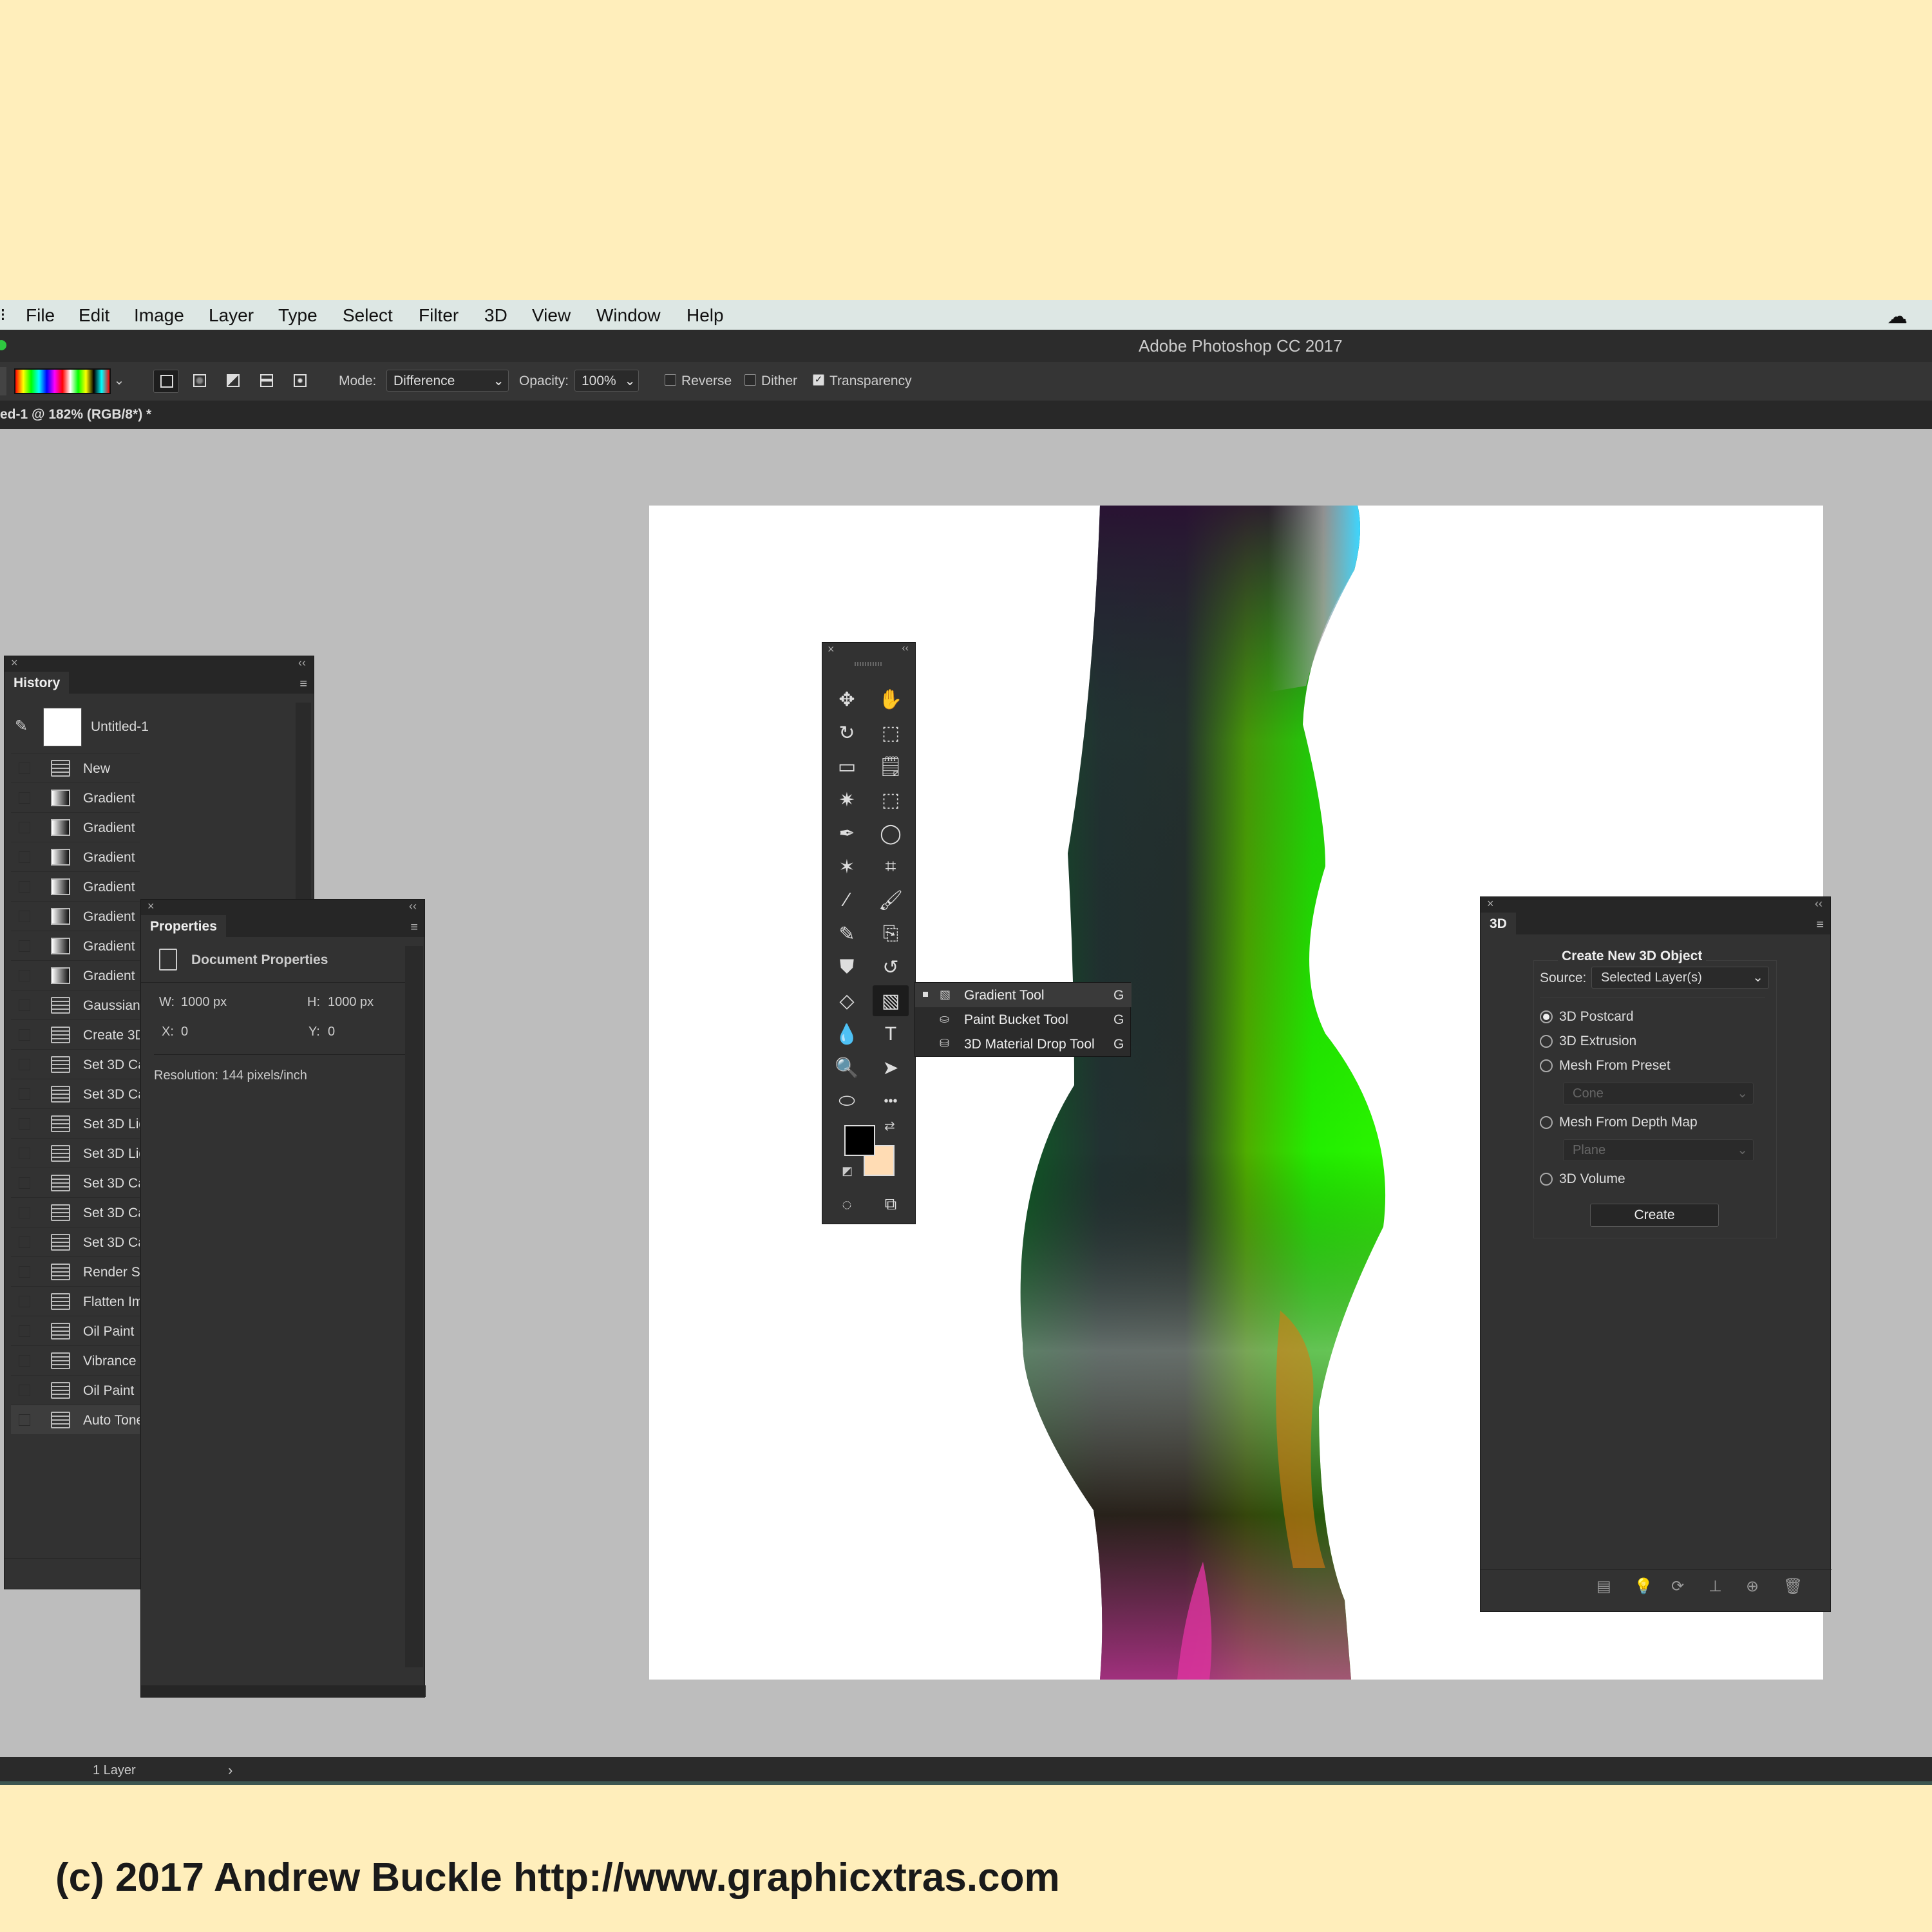 The height and width of the screenshot is (1932, 1932). Describe the element at coordinates (891, 799) in the screenshot. I see `marquee-icon: ⬚` at that location.